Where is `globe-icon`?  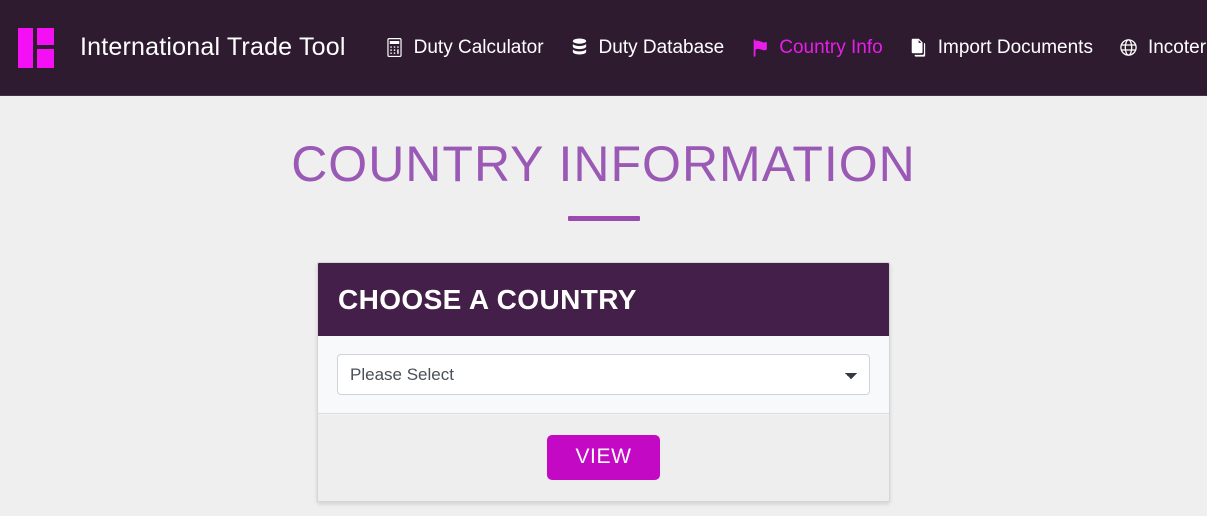 globe-icon is located at coordinates (1129, 48).